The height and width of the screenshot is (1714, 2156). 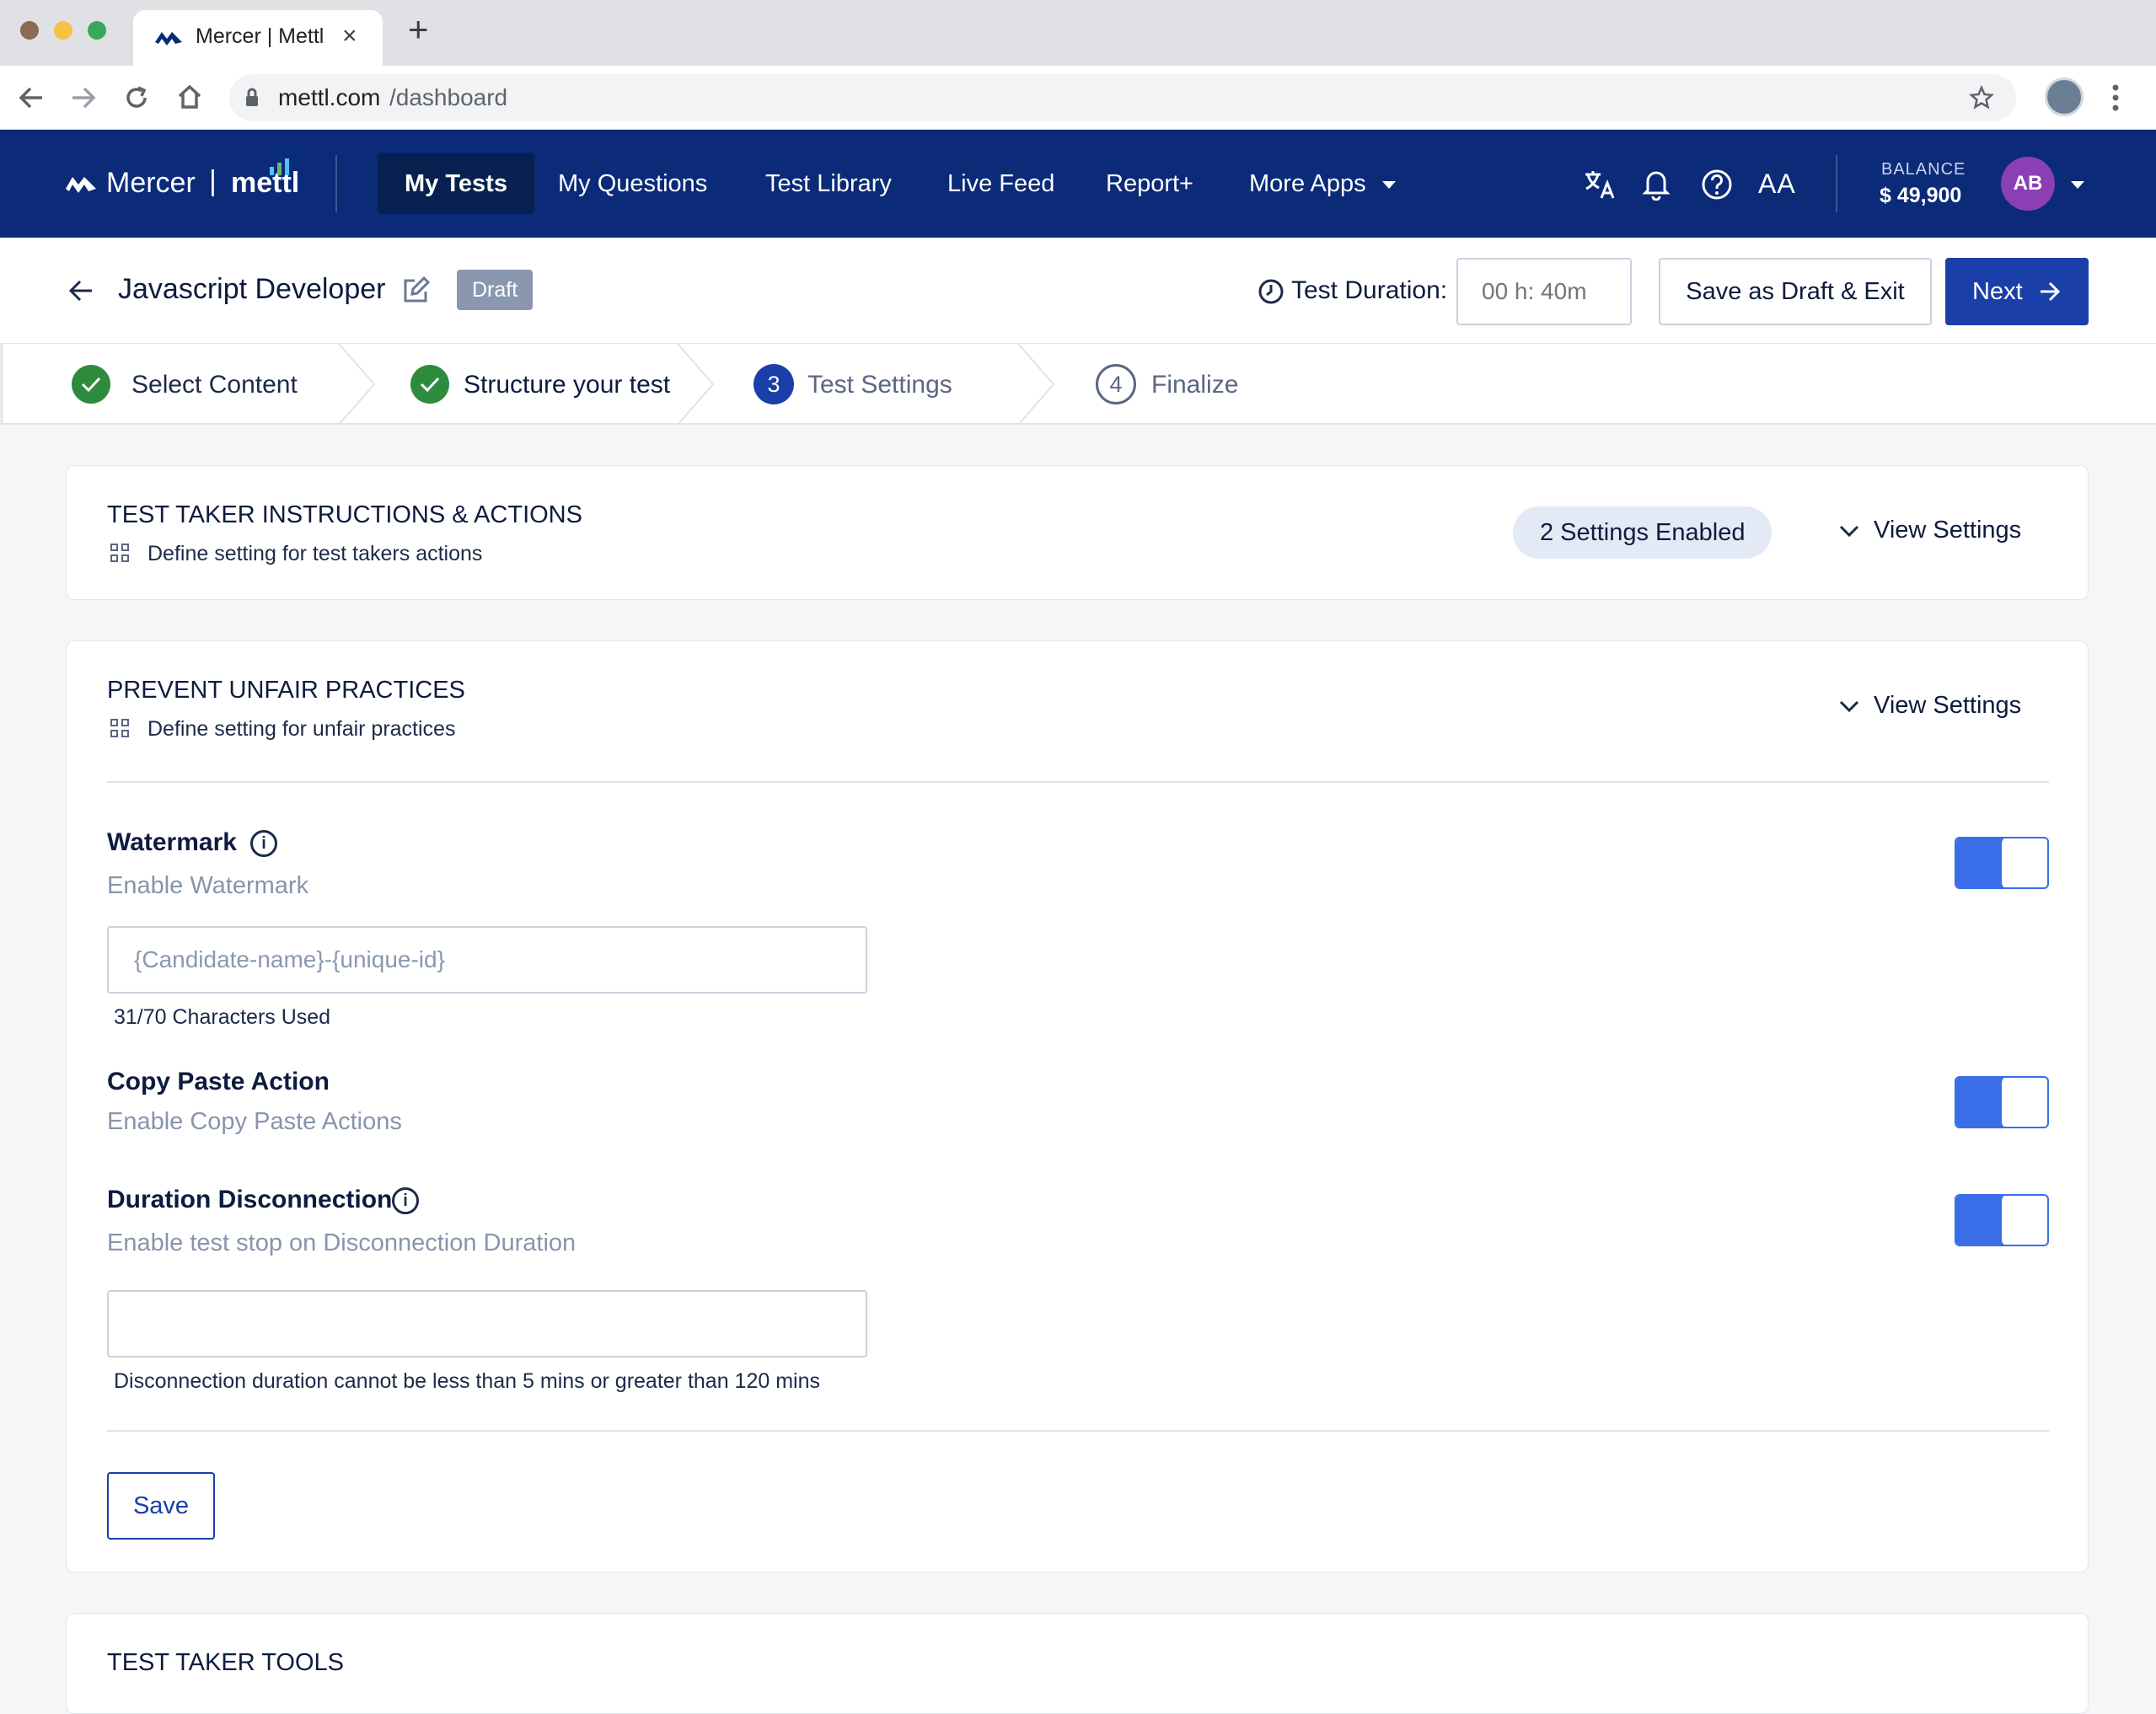 What do you see at coordinates (1369, 290) in the screenshot?
I see `duration-label: Test Duration:` at bounding box center [1369, 290].